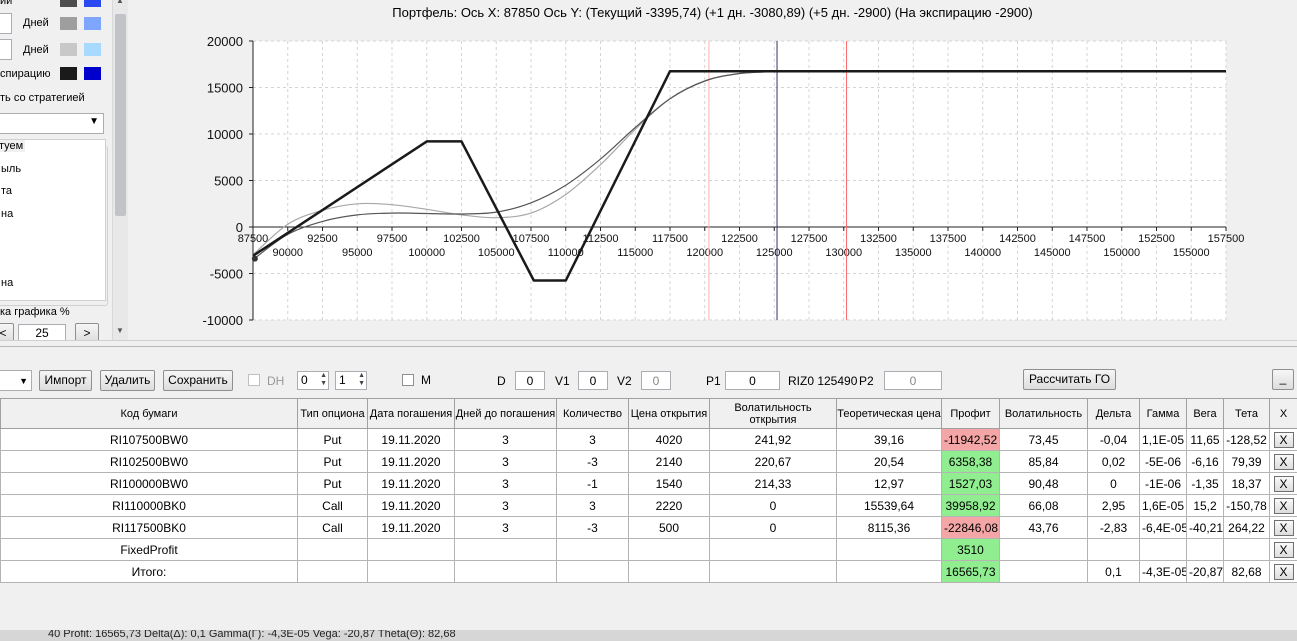  What do you see at coordinates (149, 527) in the screenshot?
I see `table-cell: RI117500BK0` at bounding box center [149, 527].